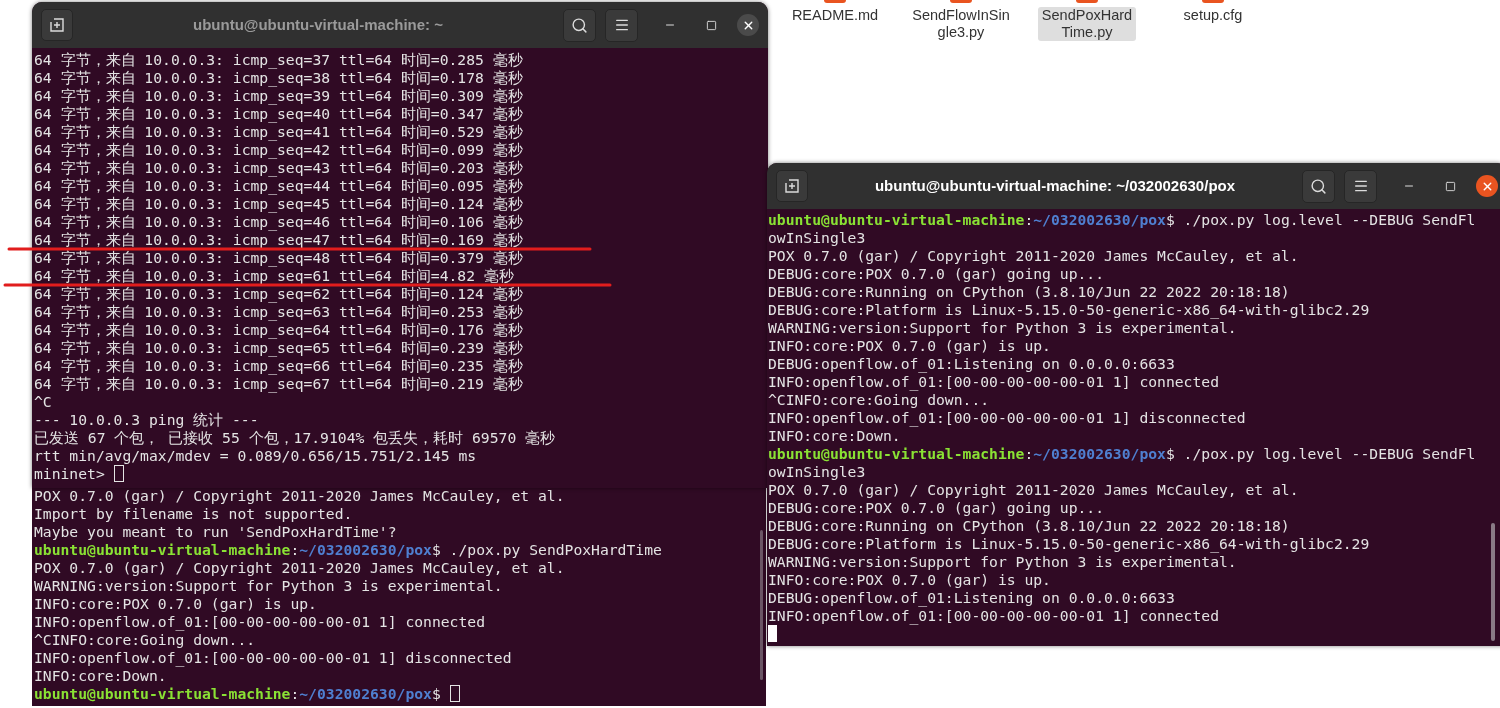 The image size is (1500, 708). What do you see at coordinates (1055, 185) in the screenshot?
I see `window-title: ubuntu@ubuntu-virtual-machine: ~/032002630/pox` at bounding box center [1055, 185].